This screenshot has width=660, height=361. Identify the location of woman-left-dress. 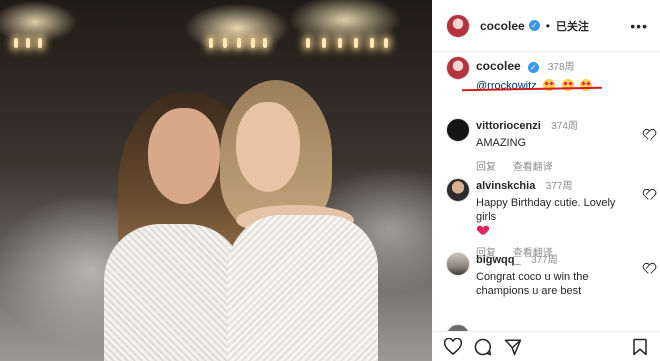
(174, 292).